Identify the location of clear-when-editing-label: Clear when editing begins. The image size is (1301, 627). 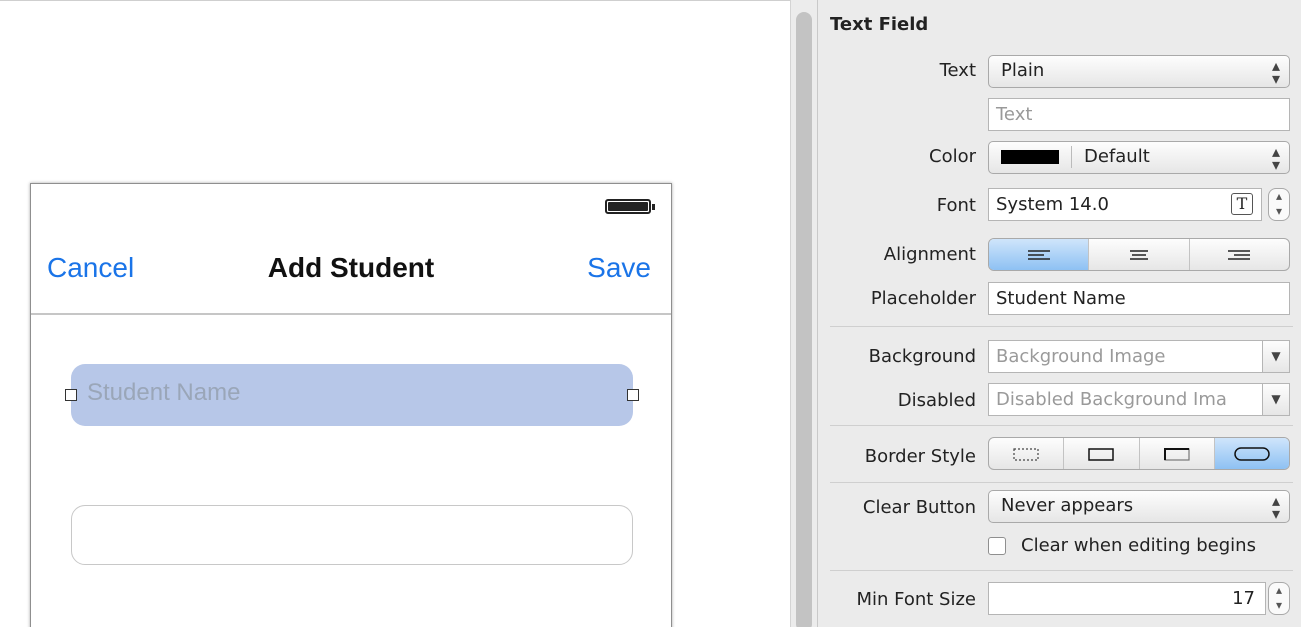
(1138, 545).